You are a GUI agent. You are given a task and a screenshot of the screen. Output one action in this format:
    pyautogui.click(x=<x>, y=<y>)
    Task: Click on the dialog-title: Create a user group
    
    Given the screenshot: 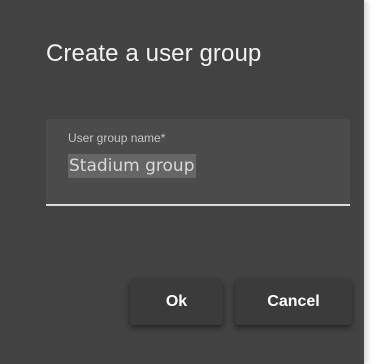 What is the action you would take?
    pyautogui.click(x=154, y=53)
    